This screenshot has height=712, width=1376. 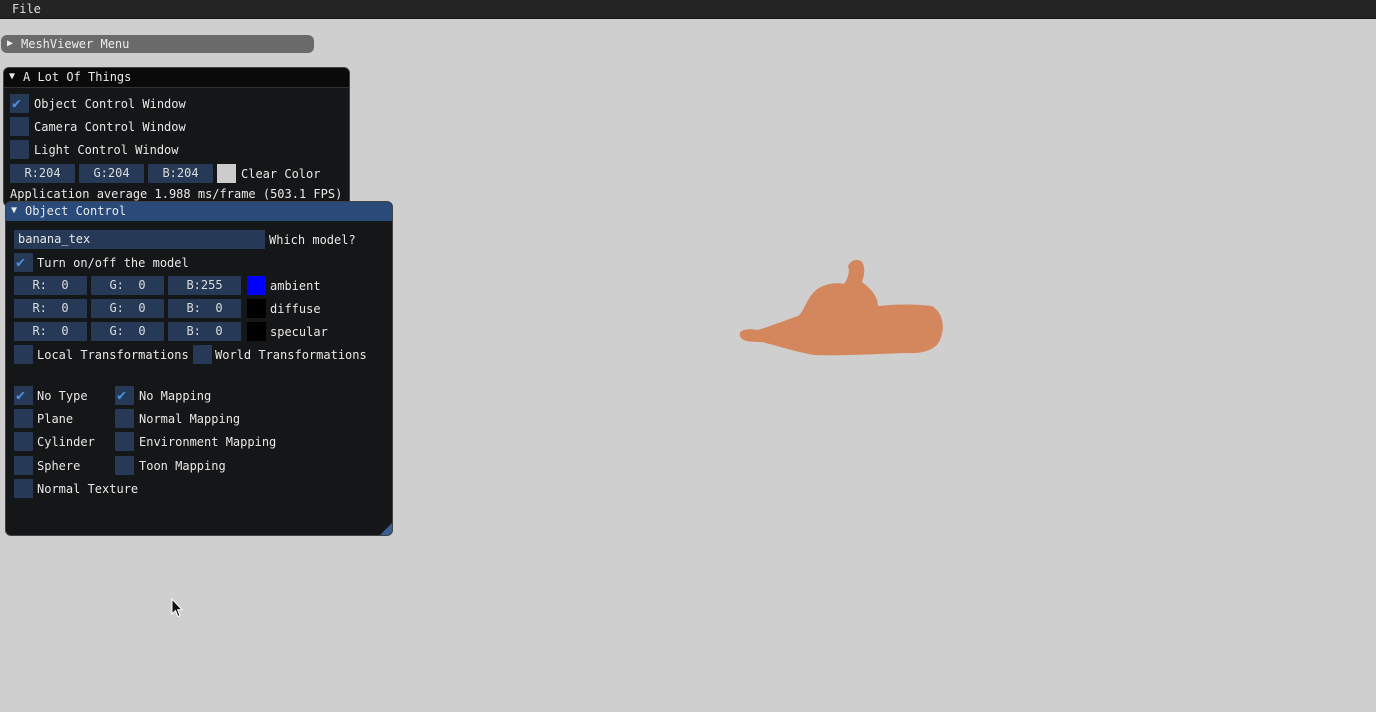 I want to click on object-control-window-checkbox: ✔, so click(x=19, y=103).